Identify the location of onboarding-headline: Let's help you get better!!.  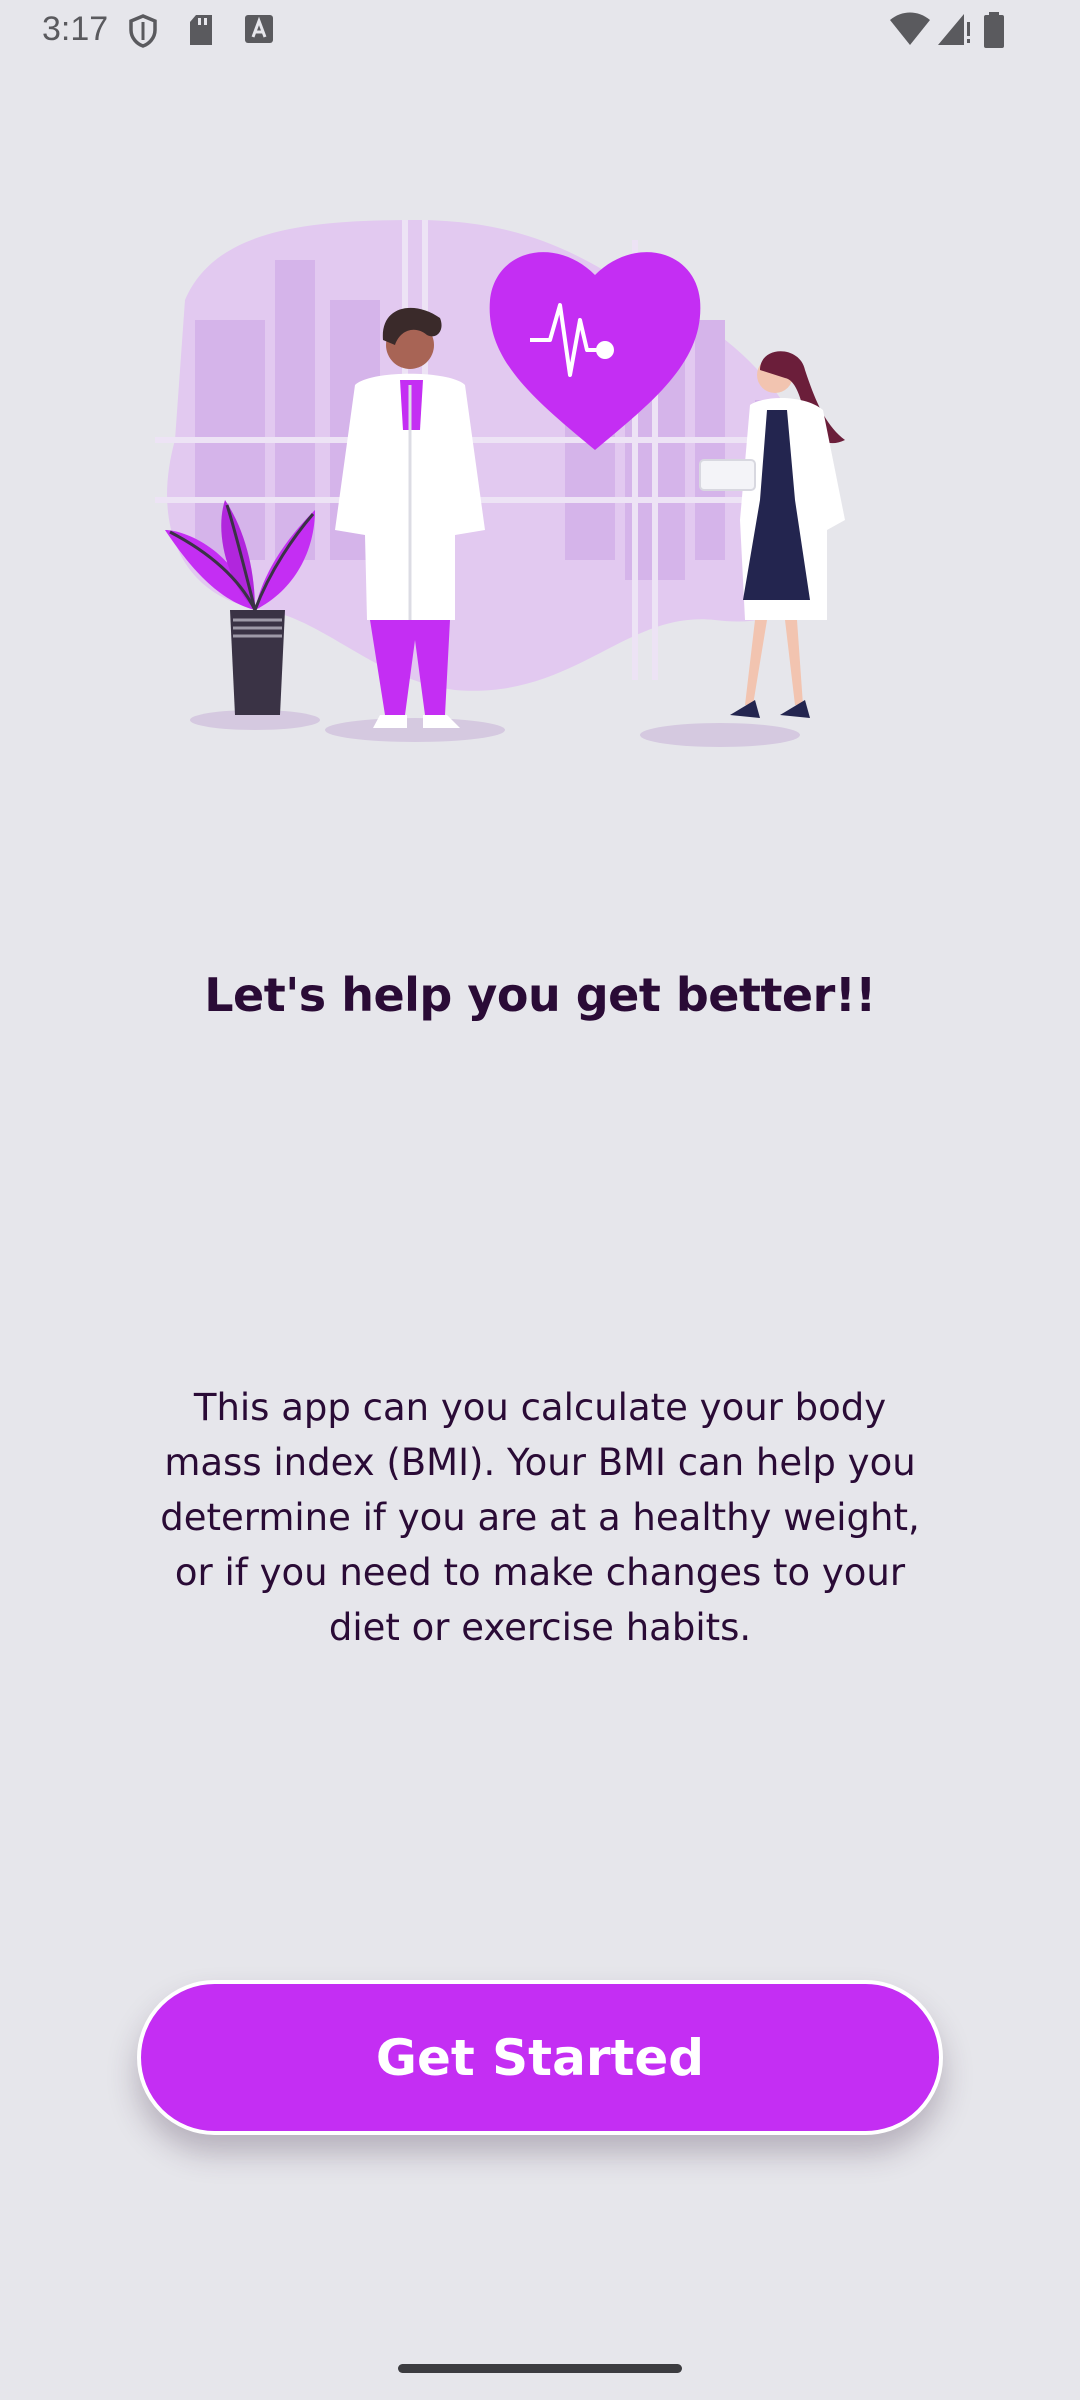
(540, 995).